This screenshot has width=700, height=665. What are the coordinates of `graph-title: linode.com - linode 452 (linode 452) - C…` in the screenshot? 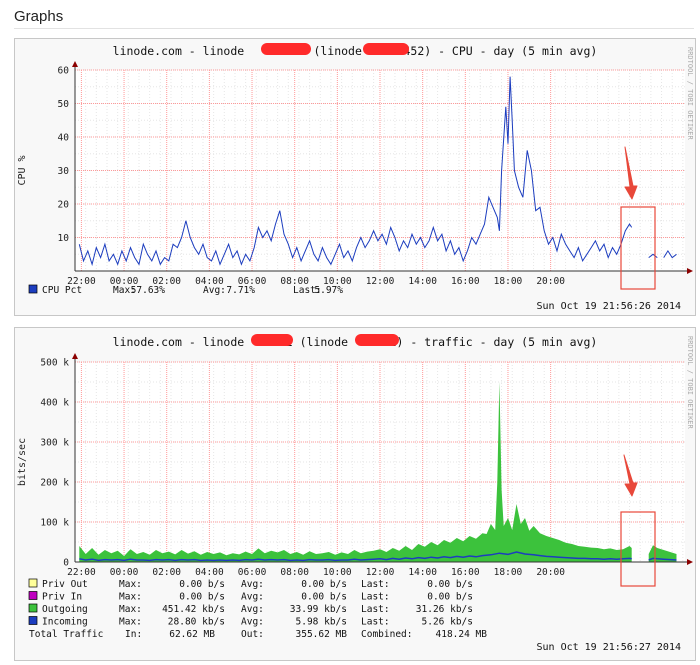 It's located at (355, 51).